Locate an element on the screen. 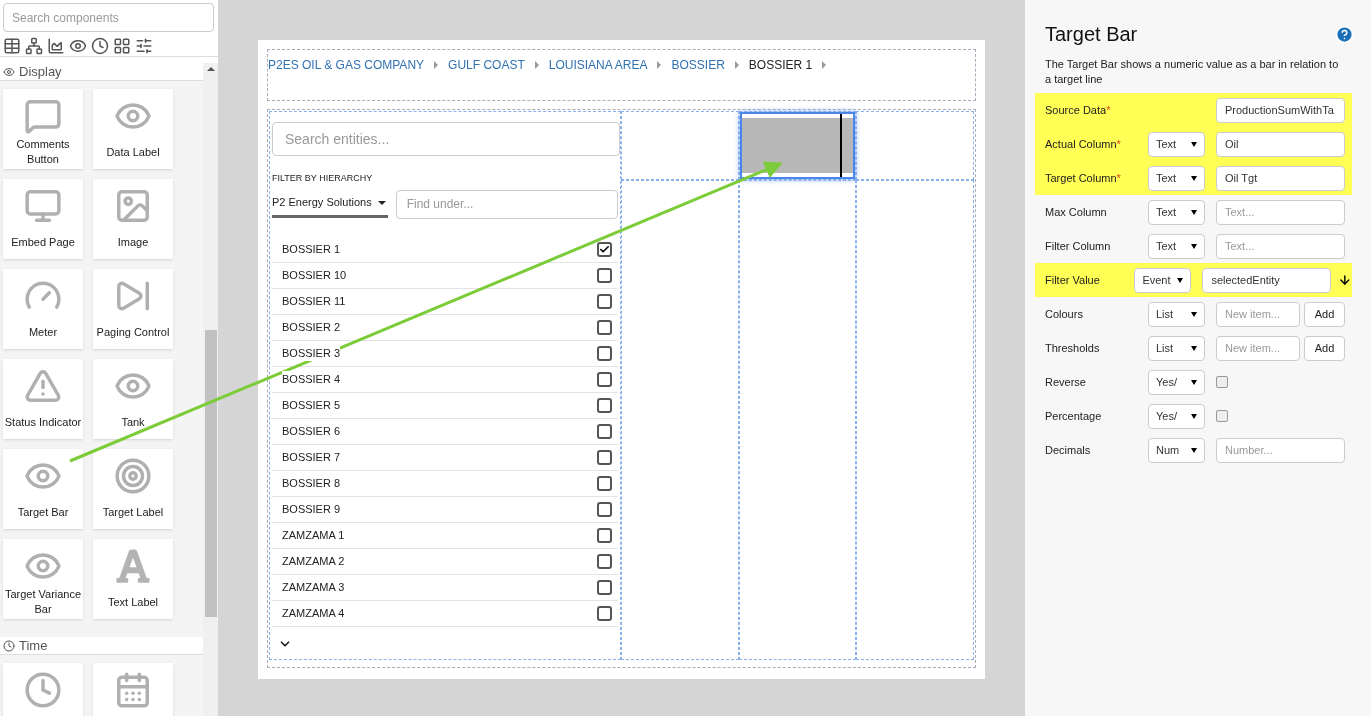 Image resolution: width=1371 pixels, height=716 pixels. component-tile: Embed Page is located at coordinates (43, 219).